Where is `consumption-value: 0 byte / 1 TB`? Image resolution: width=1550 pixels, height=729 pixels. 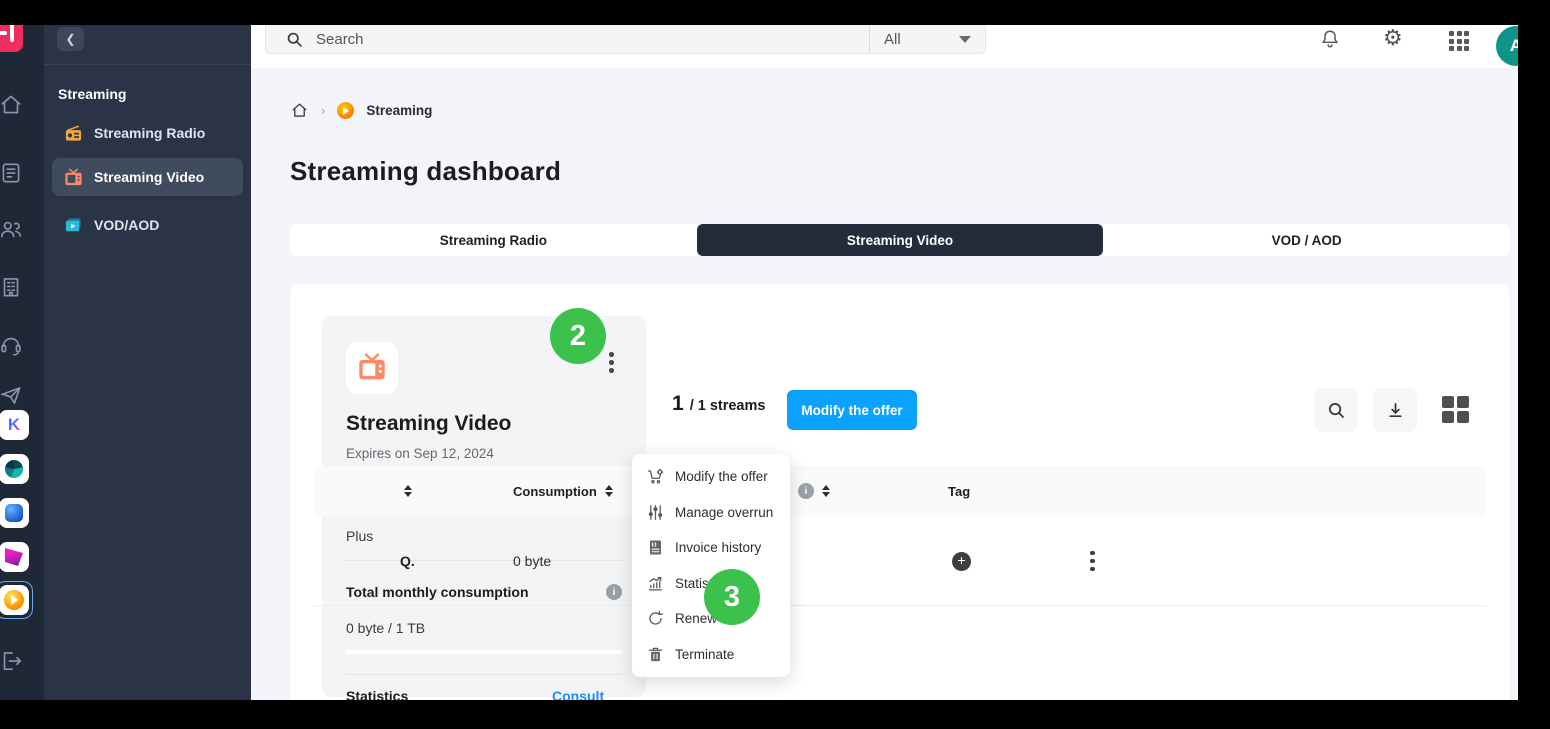 consumption-value: 0 byte / 1 TB is located at coordinates (386, 628).